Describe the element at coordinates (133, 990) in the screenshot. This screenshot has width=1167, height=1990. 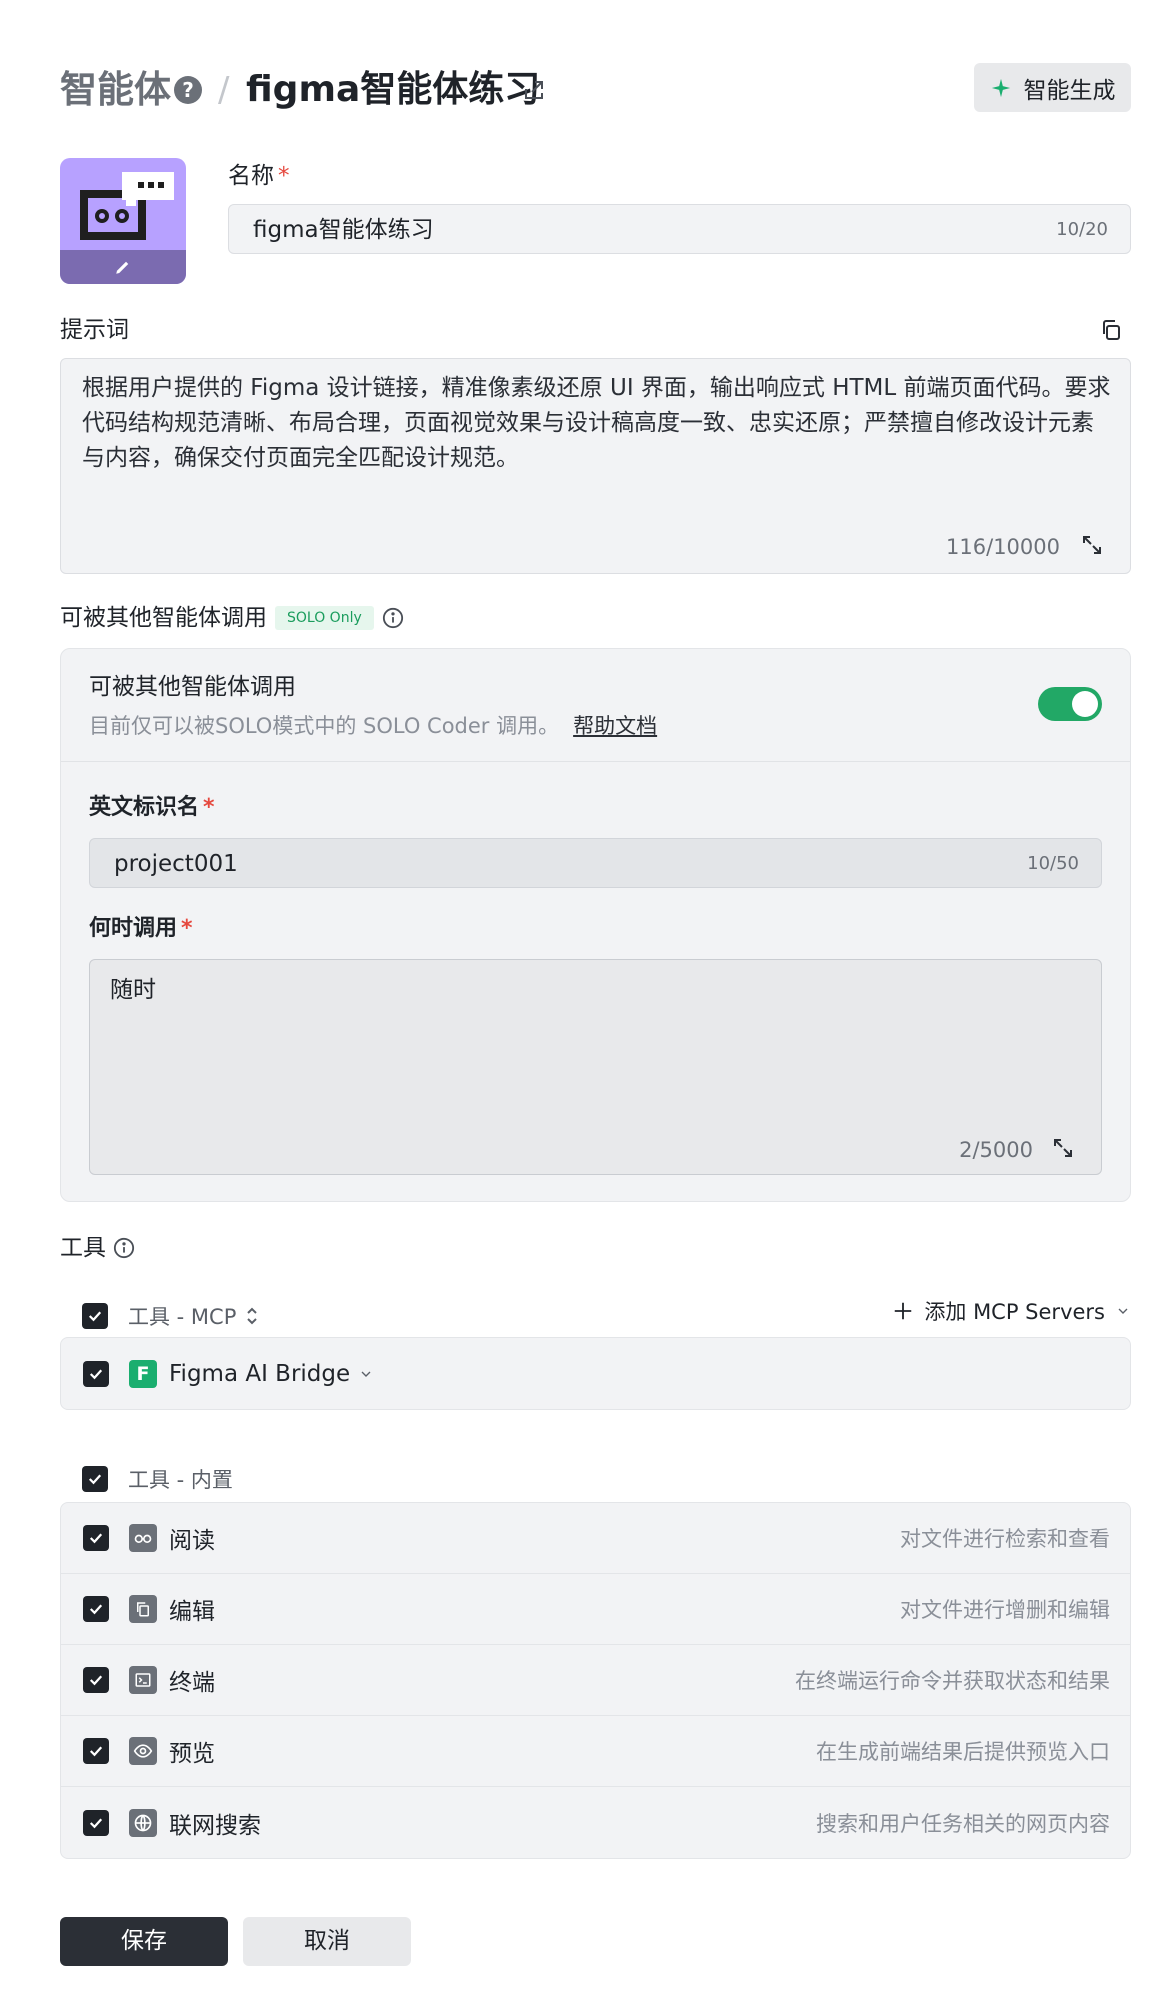
I see `when-value: 随时` at that location.